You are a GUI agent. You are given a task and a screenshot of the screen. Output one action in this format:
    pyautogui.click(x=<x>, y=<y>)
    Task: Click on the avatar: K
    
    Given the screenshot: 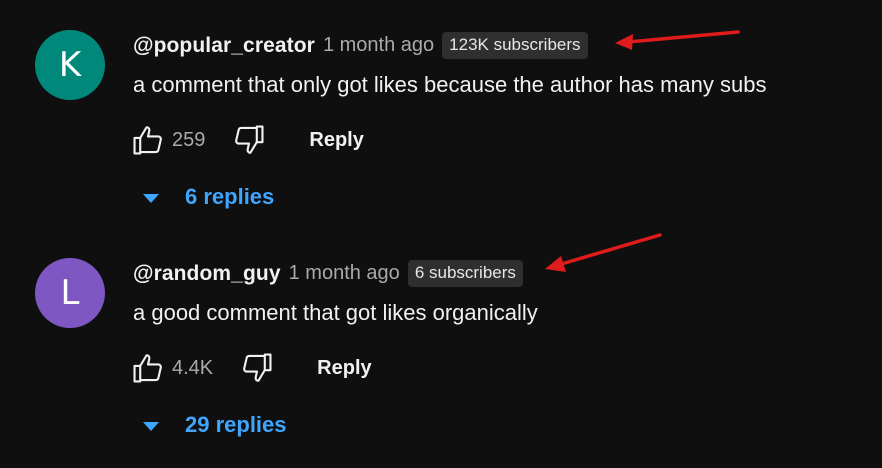 What is the action you would take?
    pyautogui.click(x=70, y=65)
    